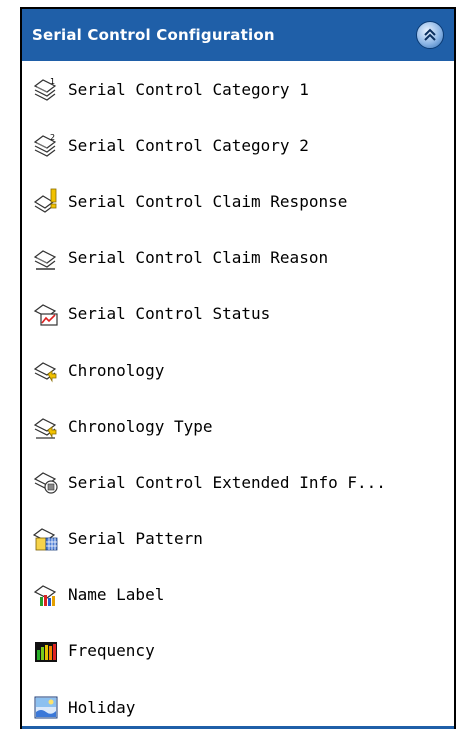 The width and height of the screenshot is (462, 735). I want to click on status-icon, so click(46, 314).